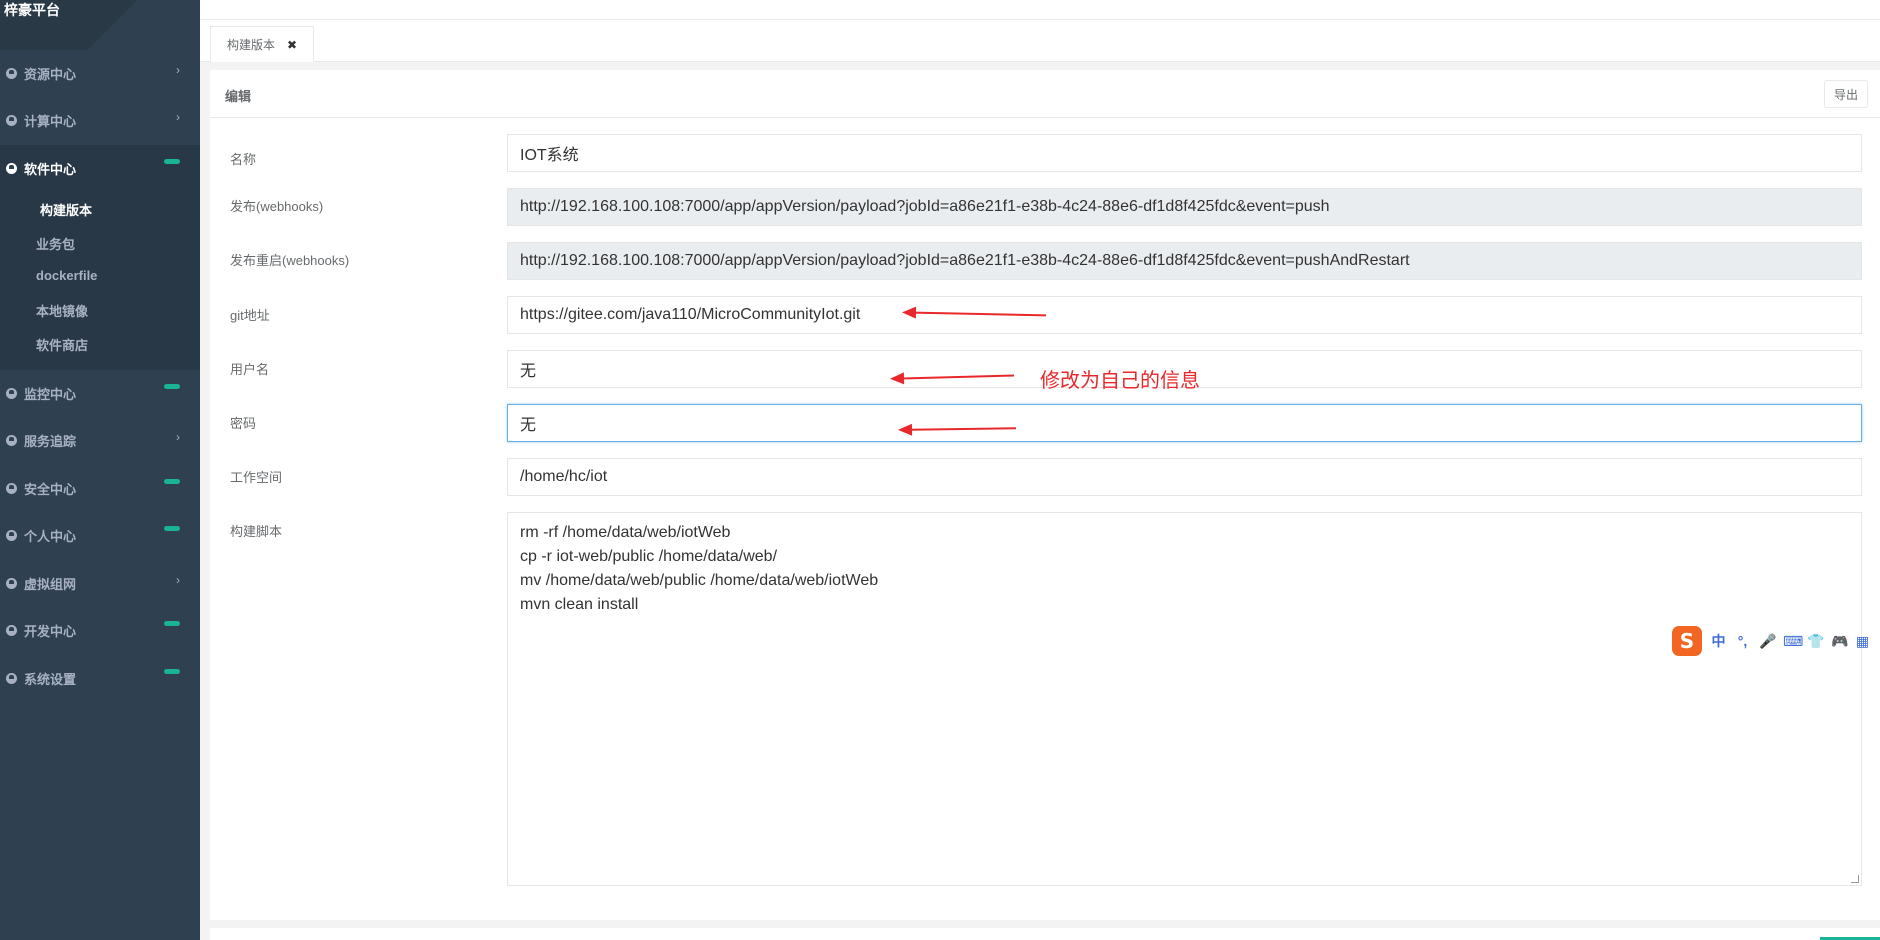 Image resolution: width=1880 pixels, height=940 pixels. What do you see at coordinates (100, 120) in the screenshot?
I see `sidebar-item-compute-center: 计算中心 ›` at bounding box center [100, 120].